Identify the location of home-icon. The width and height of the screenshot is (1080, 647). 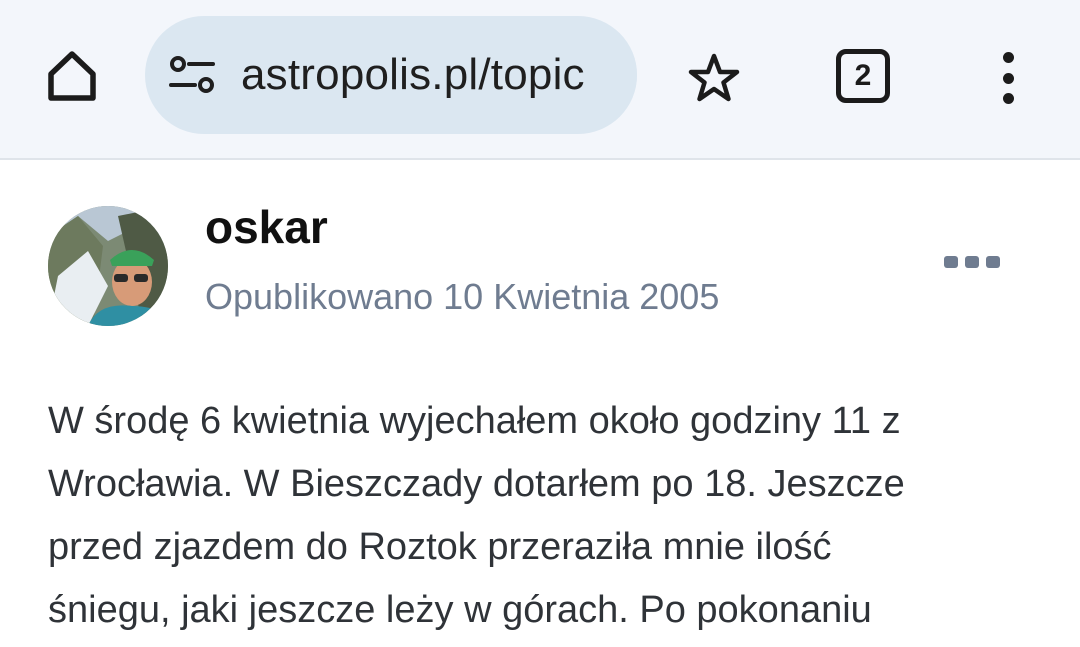
(72, 76).